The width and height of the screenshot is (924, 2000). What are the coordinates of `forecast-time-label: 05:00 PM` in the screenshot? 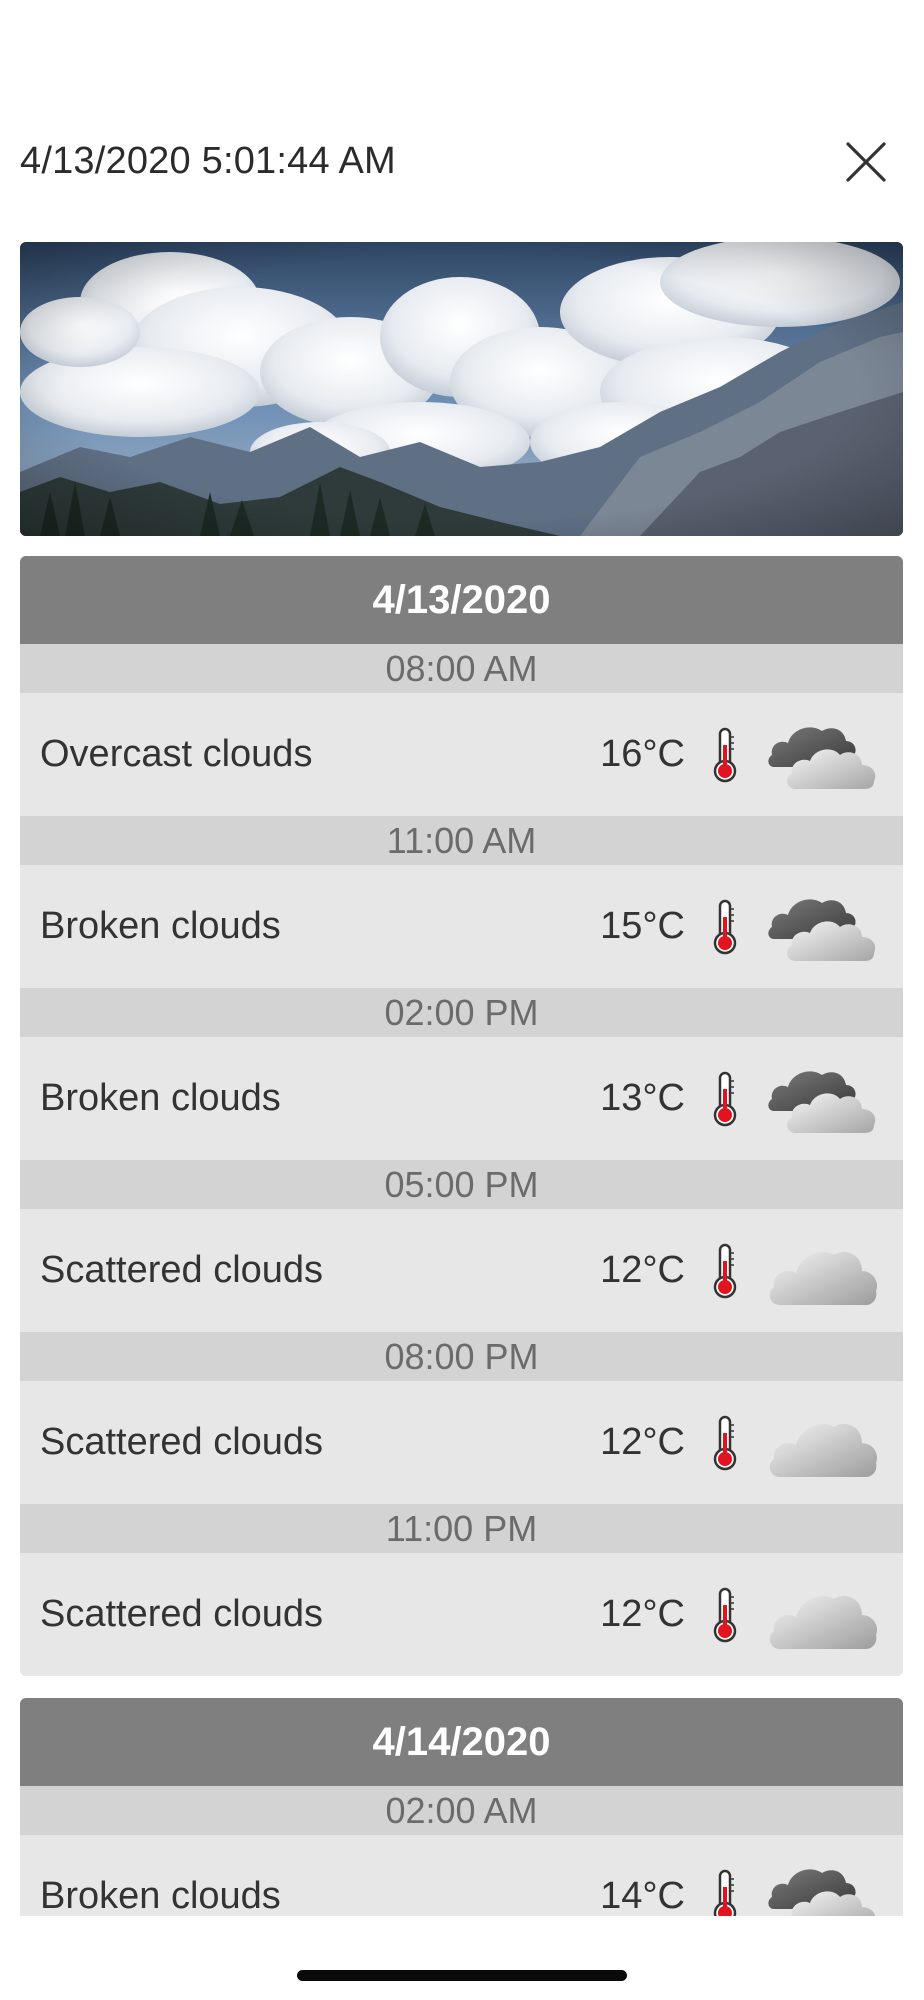 It's located at (461, 1184).